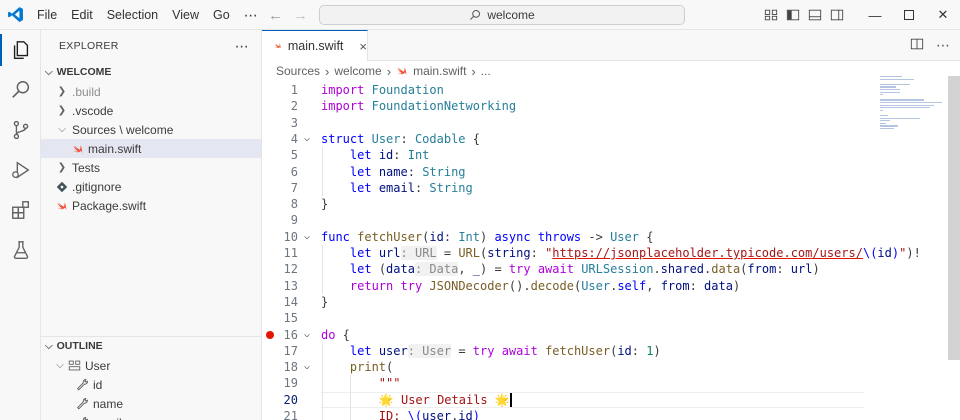 This screenshot has height=420, width=960. Describe the element at coordinates (290, 253) in the screenshot. I see `line-number: 11` at that location.